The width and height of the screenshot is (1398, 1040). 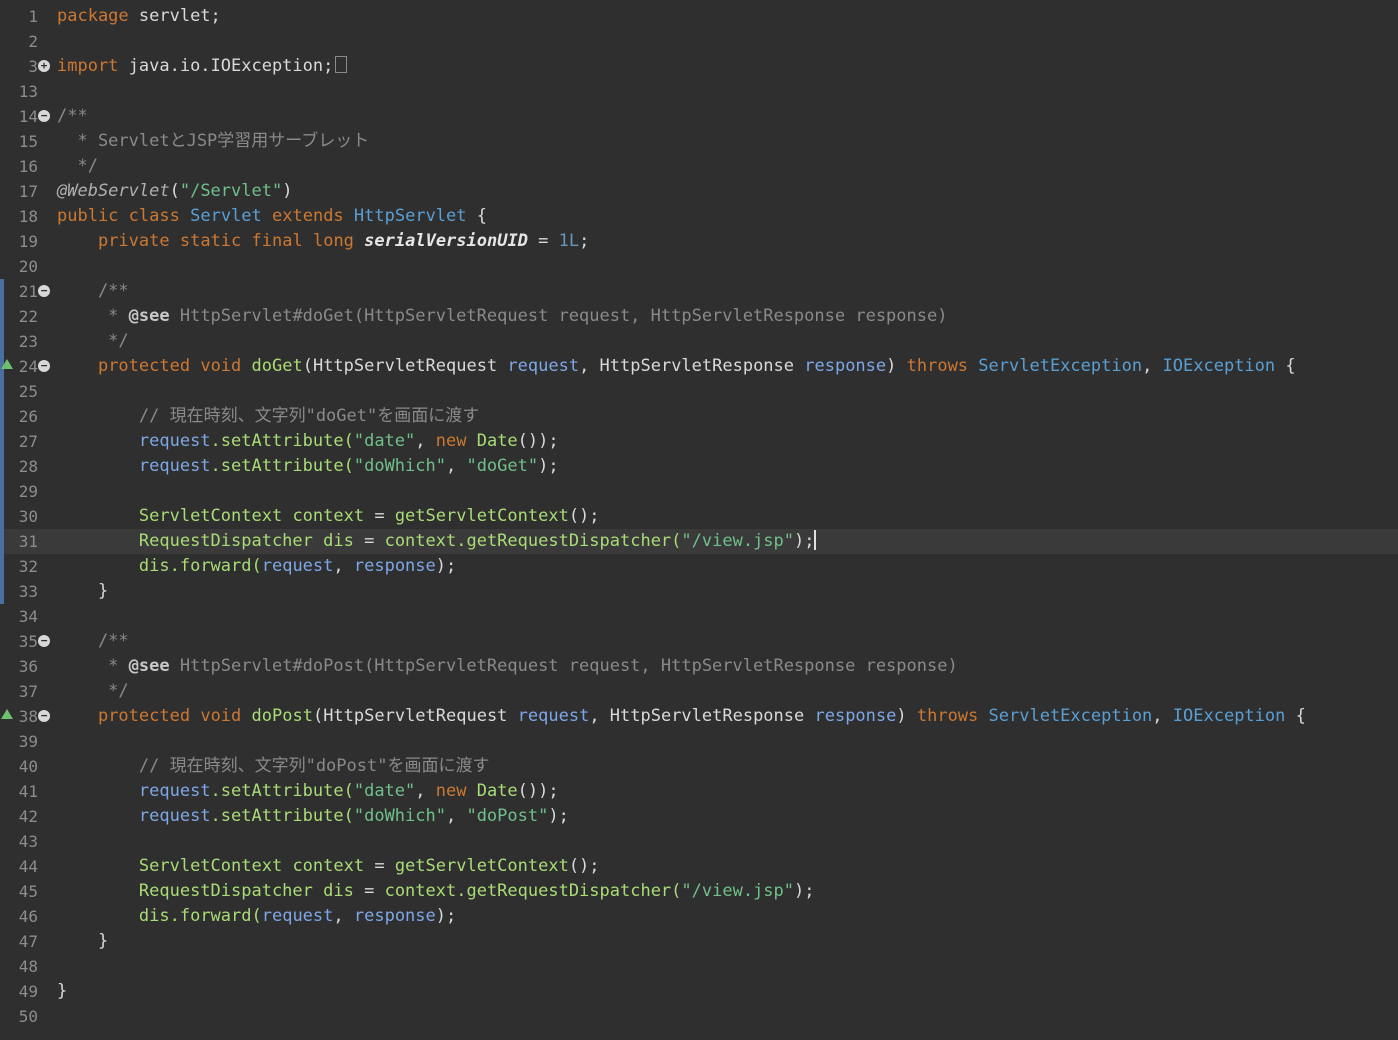 I want to click on code-token: import, so click(x=88, y=66).